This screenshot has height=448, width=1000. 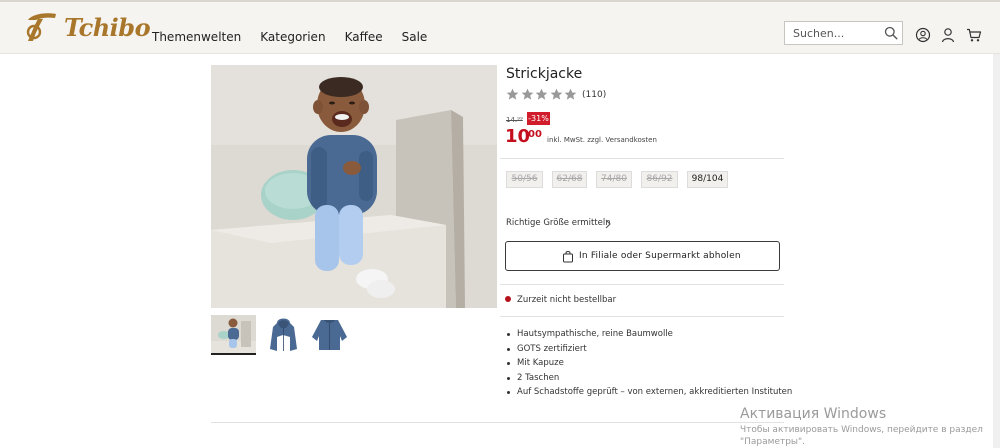 What do you see at coordinates (364, 37) in the screenshot?
I see `nav-item-kaffee: Kaffee` at bounding box center [364, 37].